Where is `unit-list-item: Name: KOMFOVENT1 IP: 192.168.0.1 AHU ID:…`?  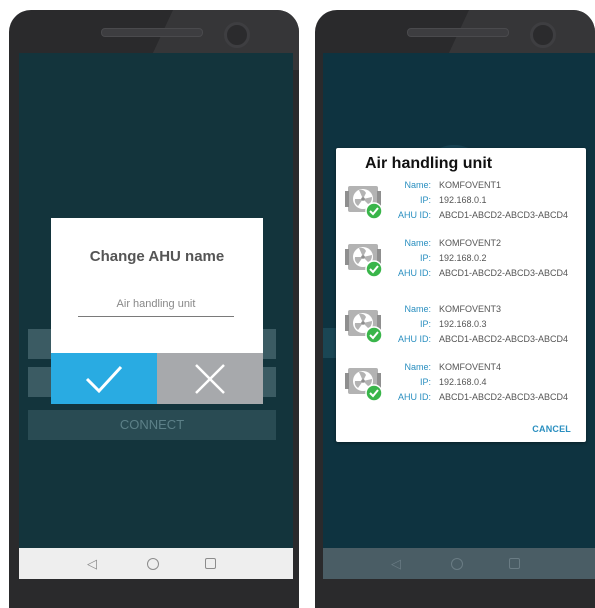 unit-list-item: Name: KOMFOVENT1 IP: 192.168.0.1 AHU ID:… is located at coordinates (461, 208).